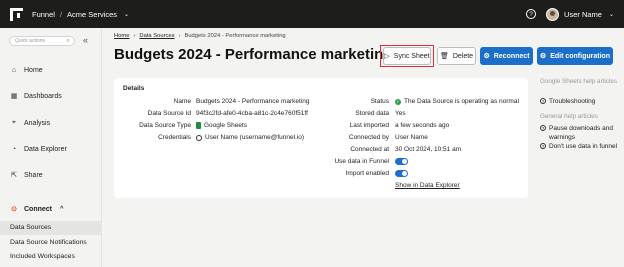 Image resolution: width=624 pixels, height=267 pixels. I want to click on user-menu: User Name ⌄, so click(580, 14).